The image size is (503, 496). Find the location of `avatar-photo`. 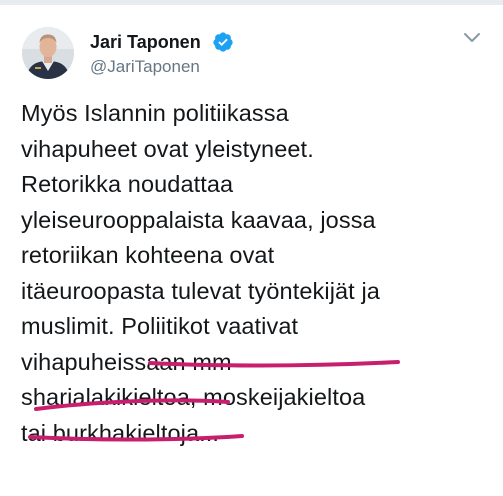

avatar-photo is located at coordinates (48, 53).